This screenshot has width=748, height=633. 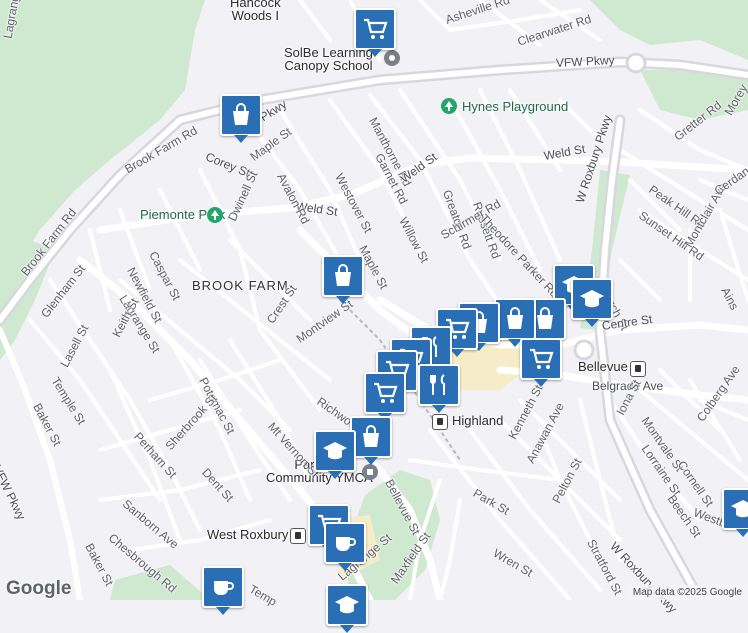 I want to click on restaurant-marker, so click(x=439, y=388).